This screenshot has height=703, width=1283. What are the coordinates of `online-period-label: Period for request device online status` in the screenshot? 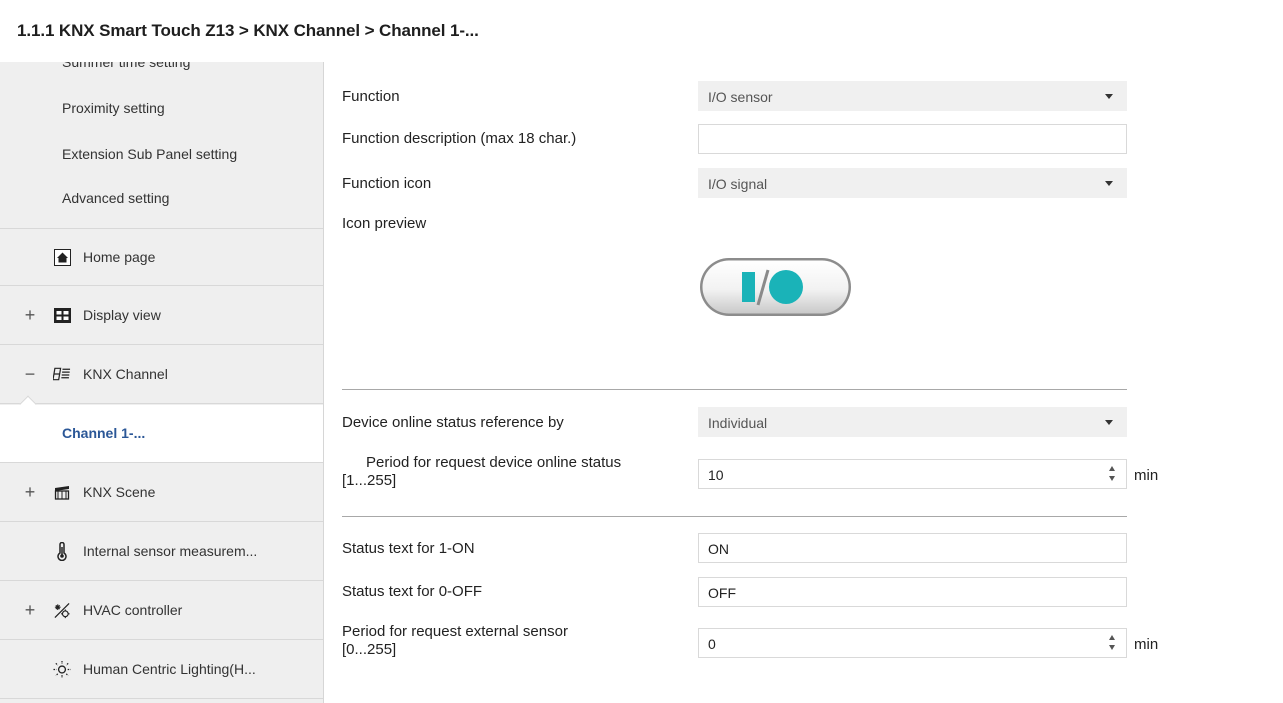 It's located at (494, 462).